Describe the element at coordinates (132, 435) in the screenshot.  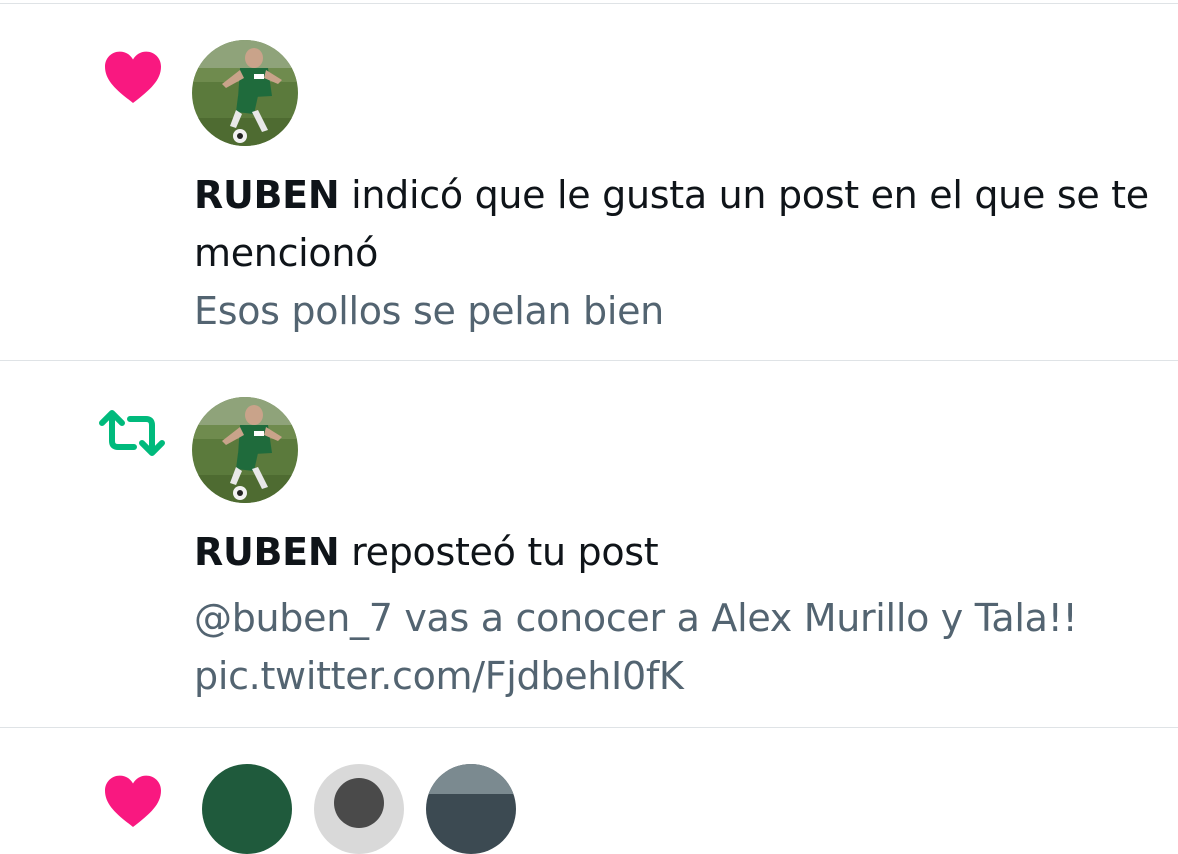
I see `repost-icon` at that location.